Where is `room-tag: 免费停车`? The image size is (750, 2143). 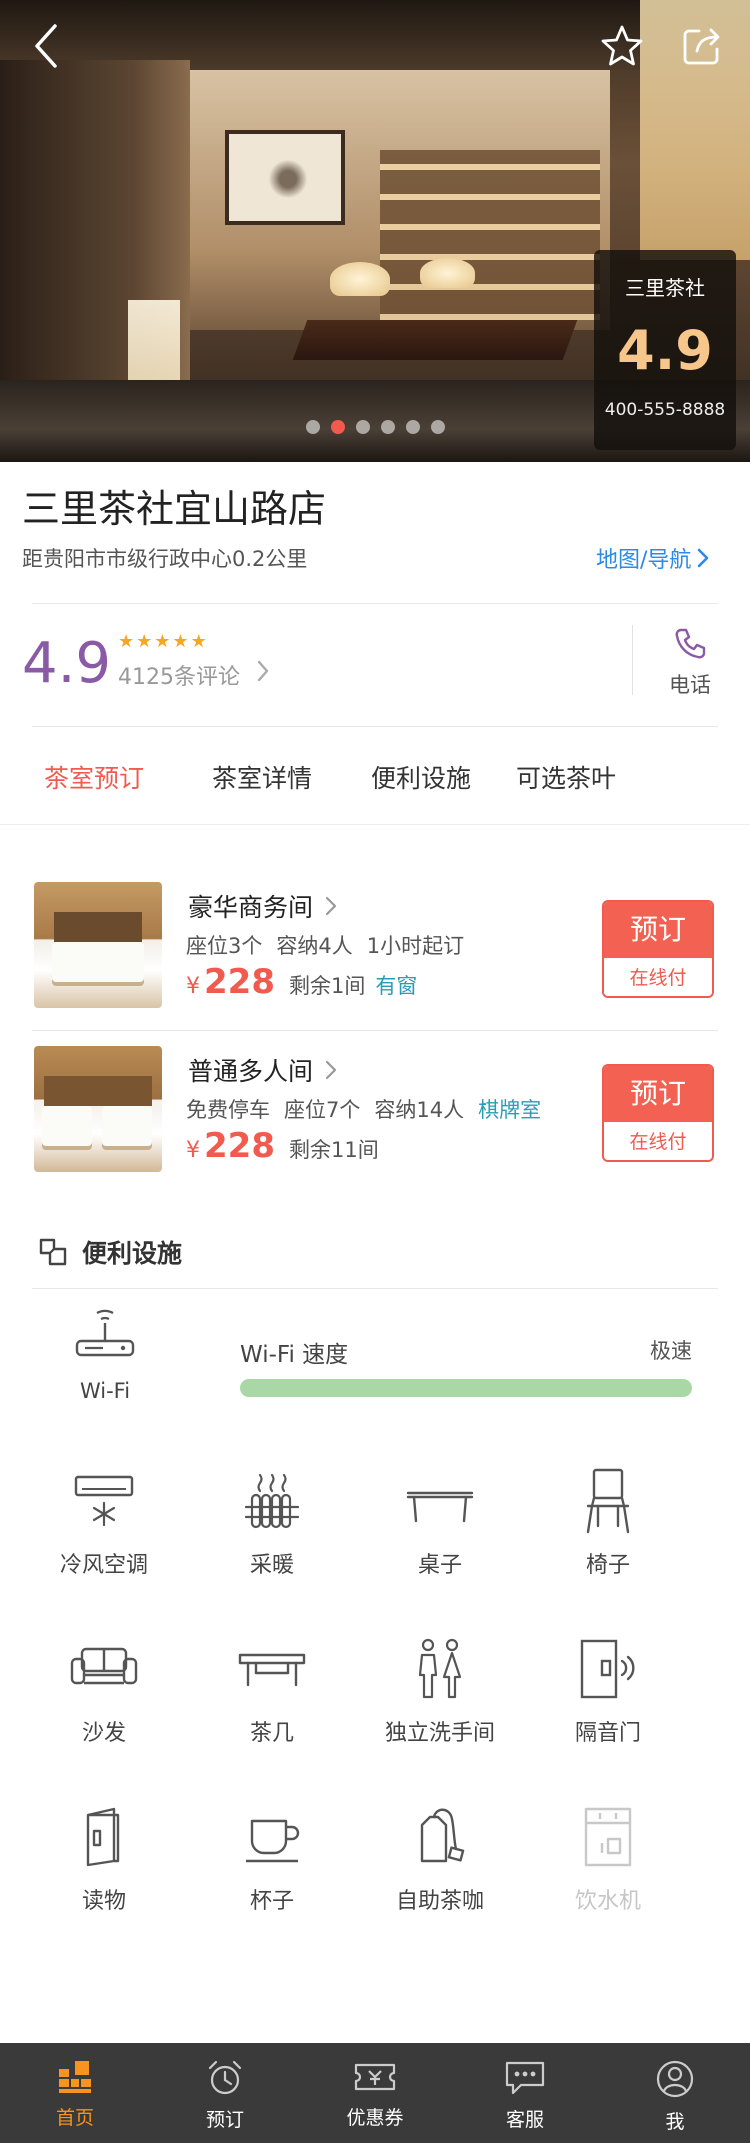 room-tag: 免费停车 is located at coordinates (228, 1110).